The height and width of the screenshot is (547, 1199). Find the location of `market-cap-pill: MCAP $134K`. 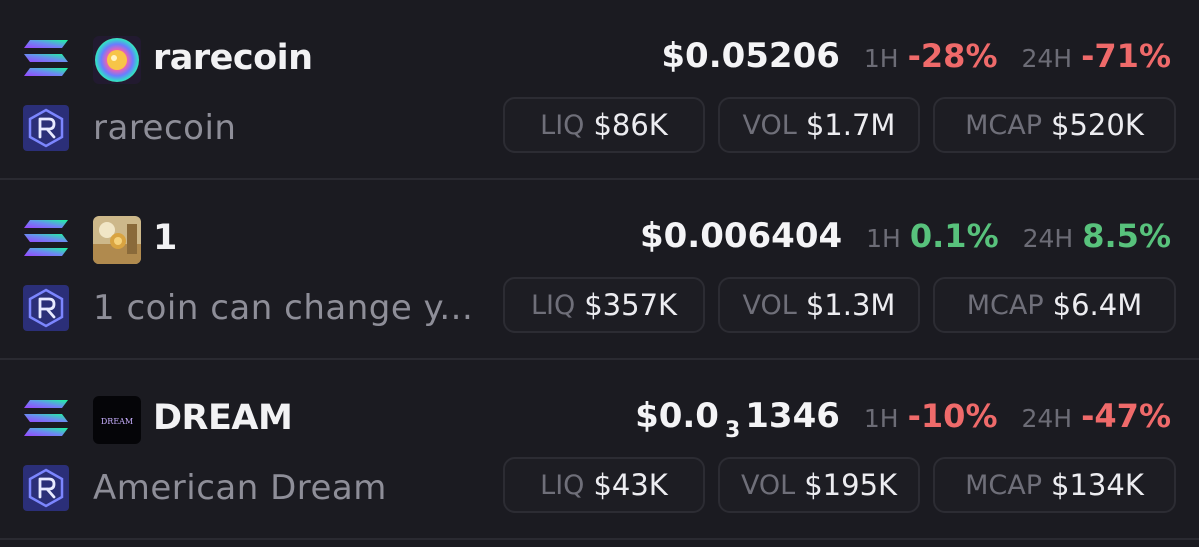

market-cap-pill: MCAP $134K is located at coordinates (1054, 485).